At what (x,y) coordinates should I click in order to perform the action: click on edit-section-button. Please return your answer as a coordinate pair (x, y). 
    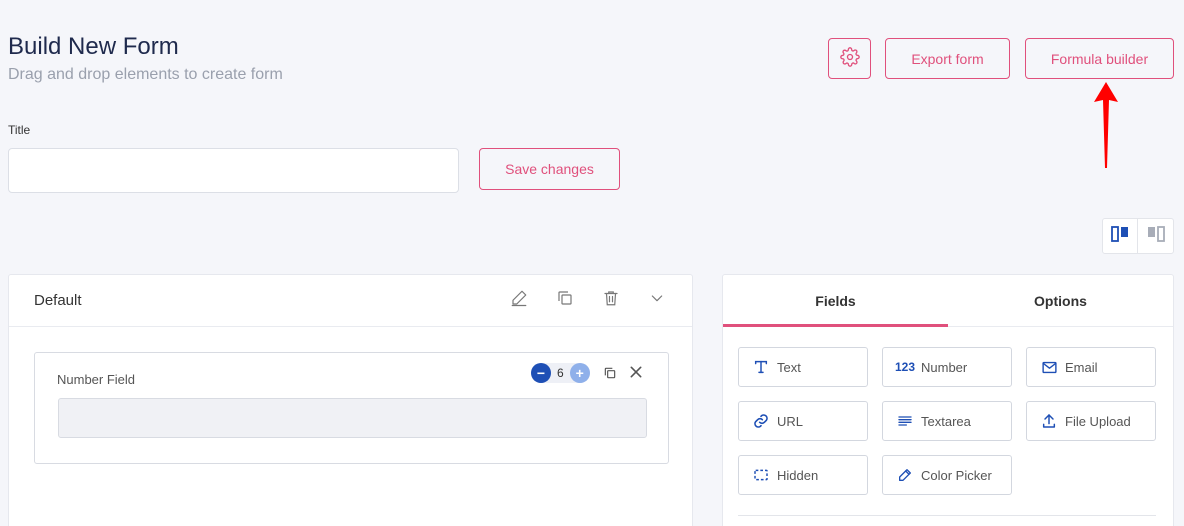
    Looking at the image, I should click on (519, 301).